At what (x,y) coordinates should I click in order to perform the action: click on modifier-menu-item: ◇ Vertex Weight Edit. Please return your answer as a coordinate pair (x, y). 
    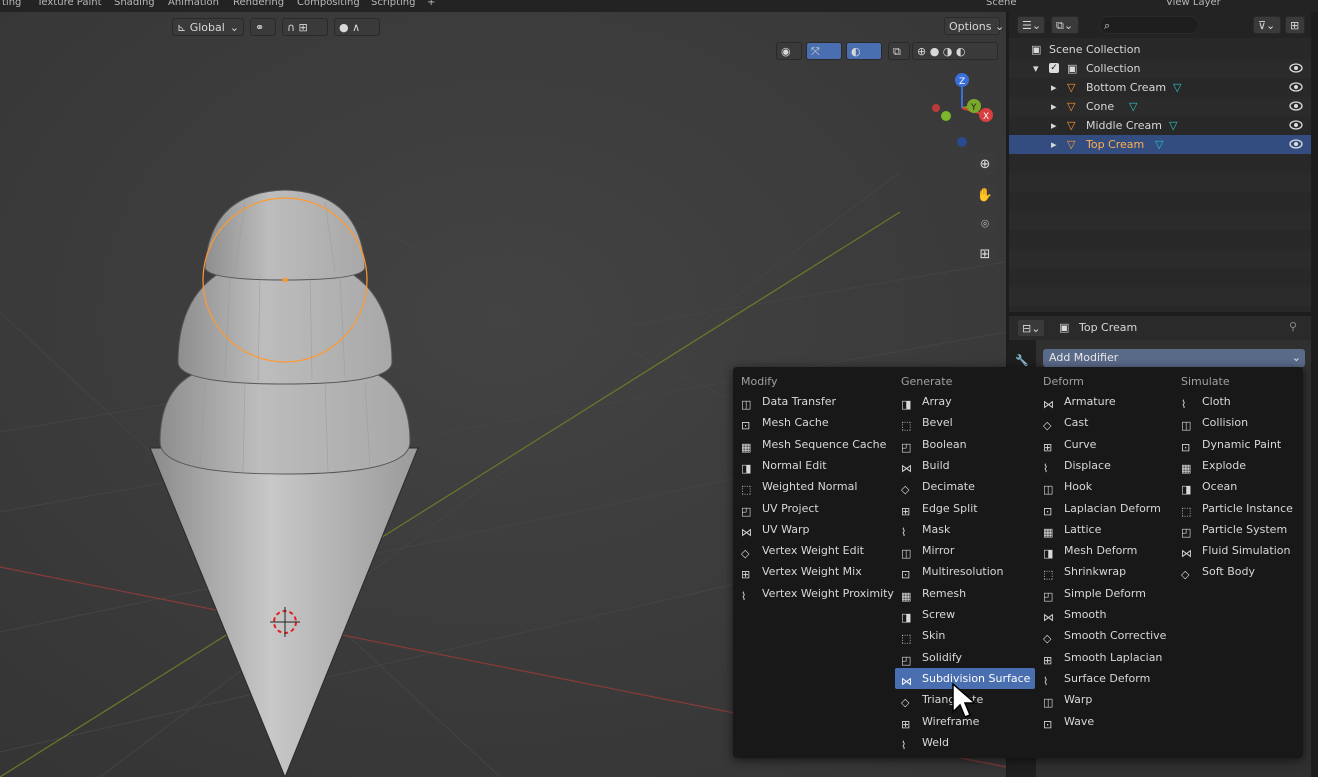
    Looking at the image, I should click on (810, 550).